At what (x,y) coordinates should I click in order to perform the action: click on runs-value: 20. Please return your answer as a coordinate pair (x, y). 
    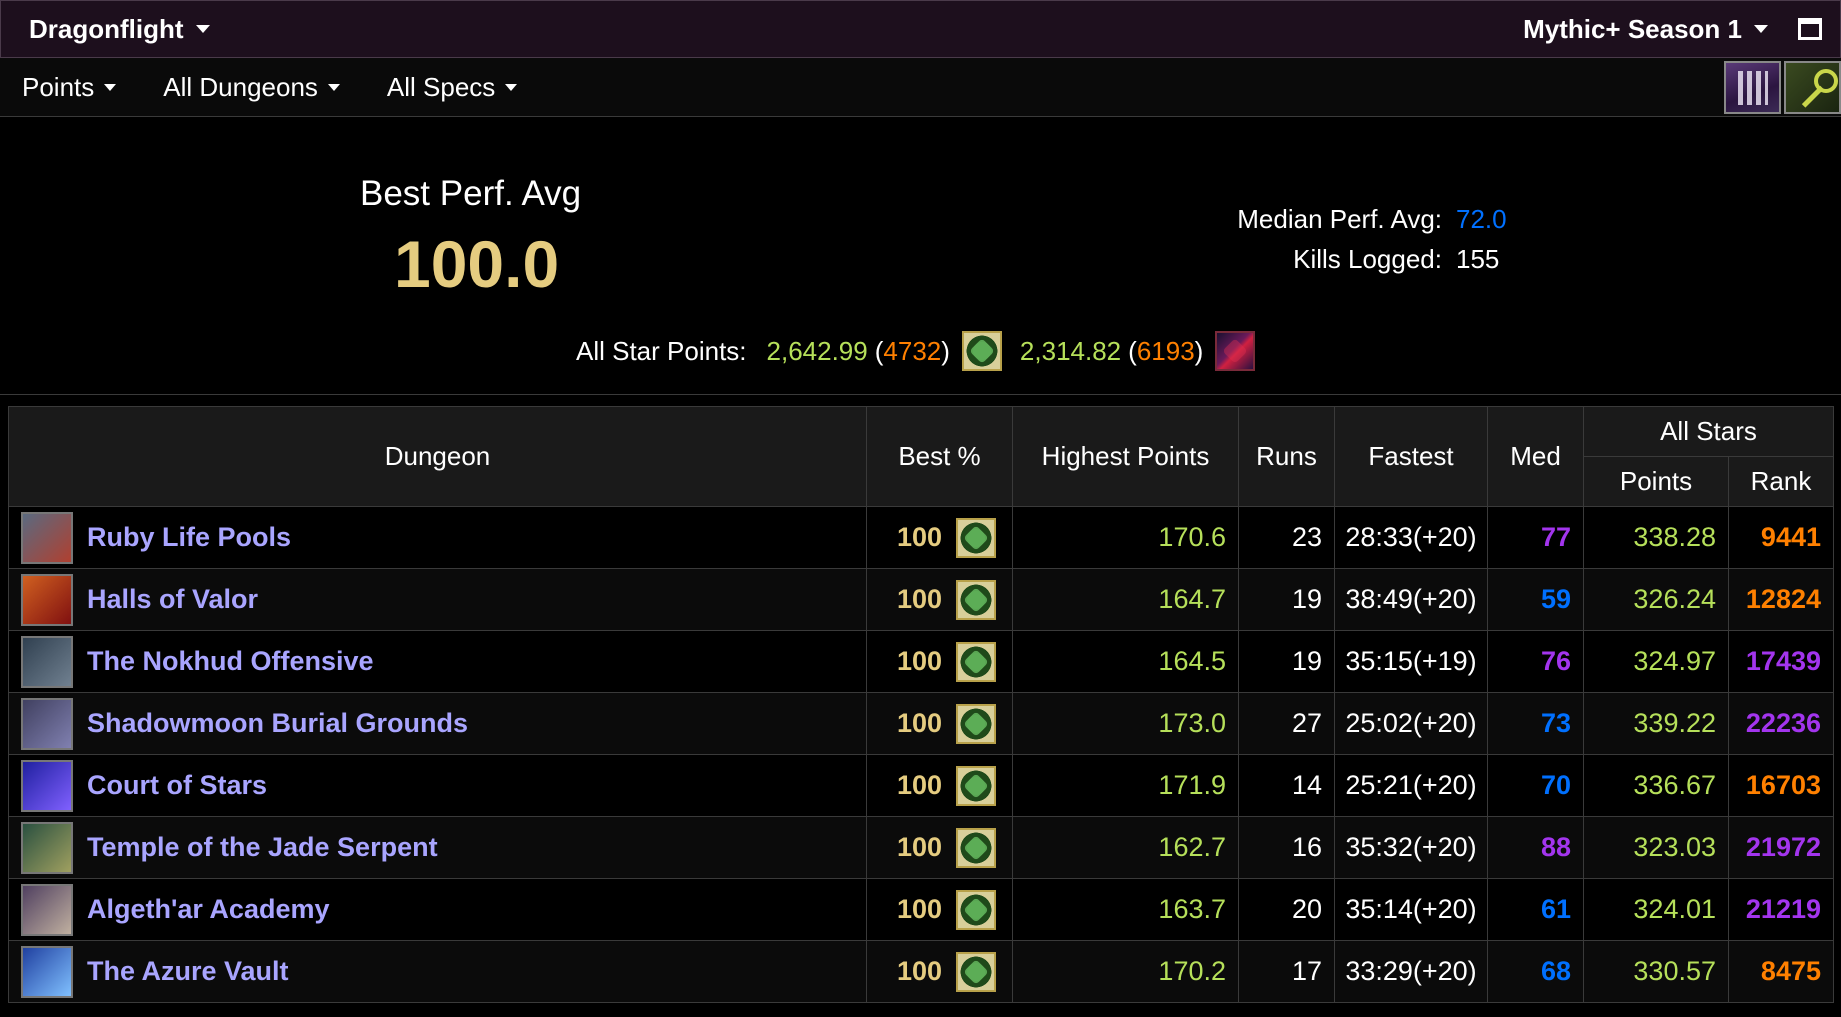
    Looking at the image, I should click on (1286, 909).